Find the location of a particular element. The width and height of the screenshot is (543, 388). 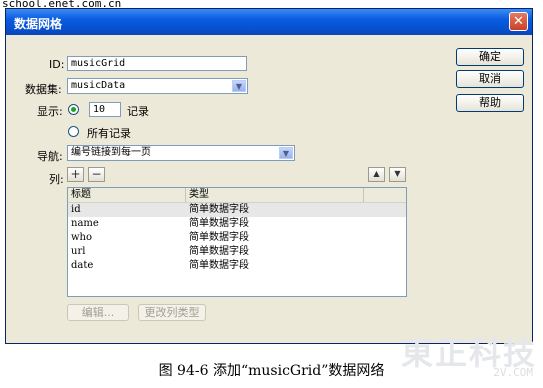

dialog-titlebar: 数据网格 ✕ is located at coordinates (269, 22).